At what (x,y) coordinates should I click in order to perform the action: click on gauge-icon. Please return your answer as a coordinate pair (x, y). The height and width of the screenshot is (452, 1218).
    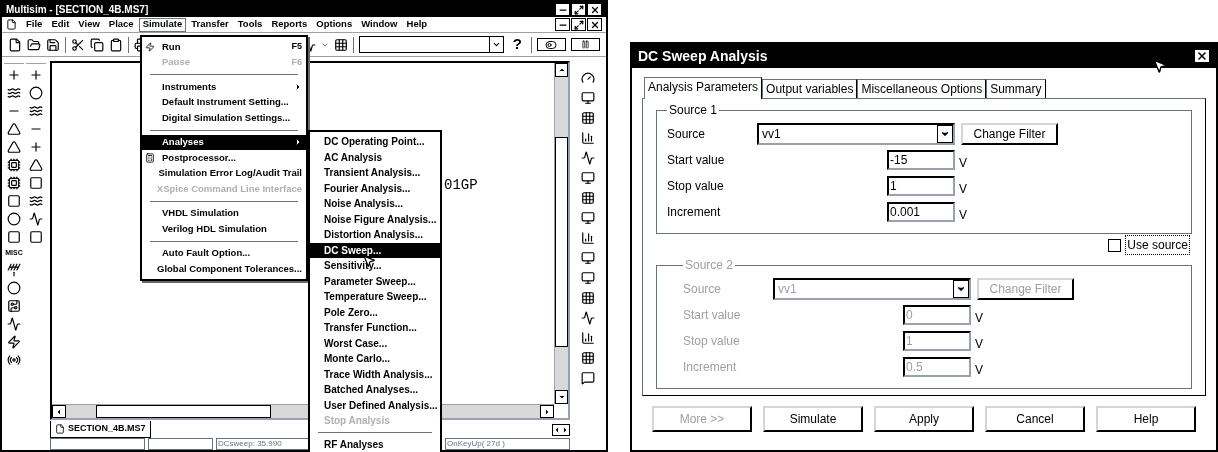
    Looking at the image, I should click on (588, 78).